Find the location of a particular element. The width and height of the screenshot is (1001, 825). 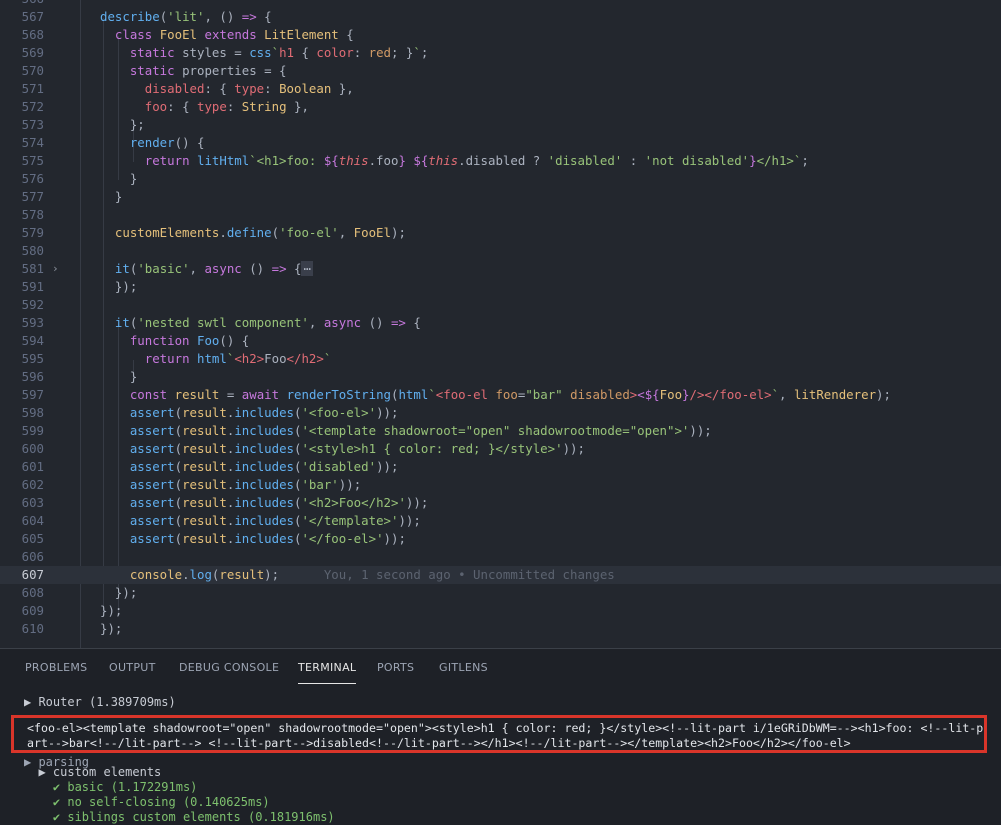

code-token: <h2> is located at coordinates (249, 358).